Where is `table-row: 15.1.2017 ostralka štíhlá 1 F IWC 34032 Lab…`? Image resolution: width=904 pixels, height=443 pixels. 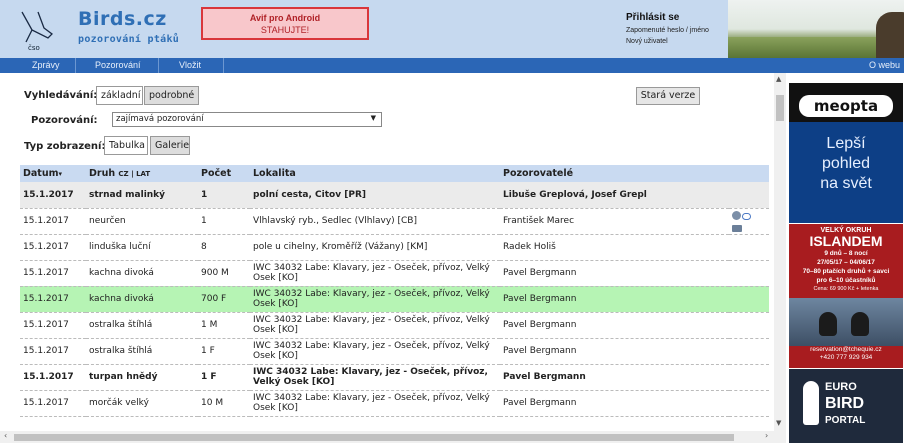 table-row: 15.1.2017 ostralka štíhlá 1 F IWC 34032 Lab… is located at coordinates (394, 351).